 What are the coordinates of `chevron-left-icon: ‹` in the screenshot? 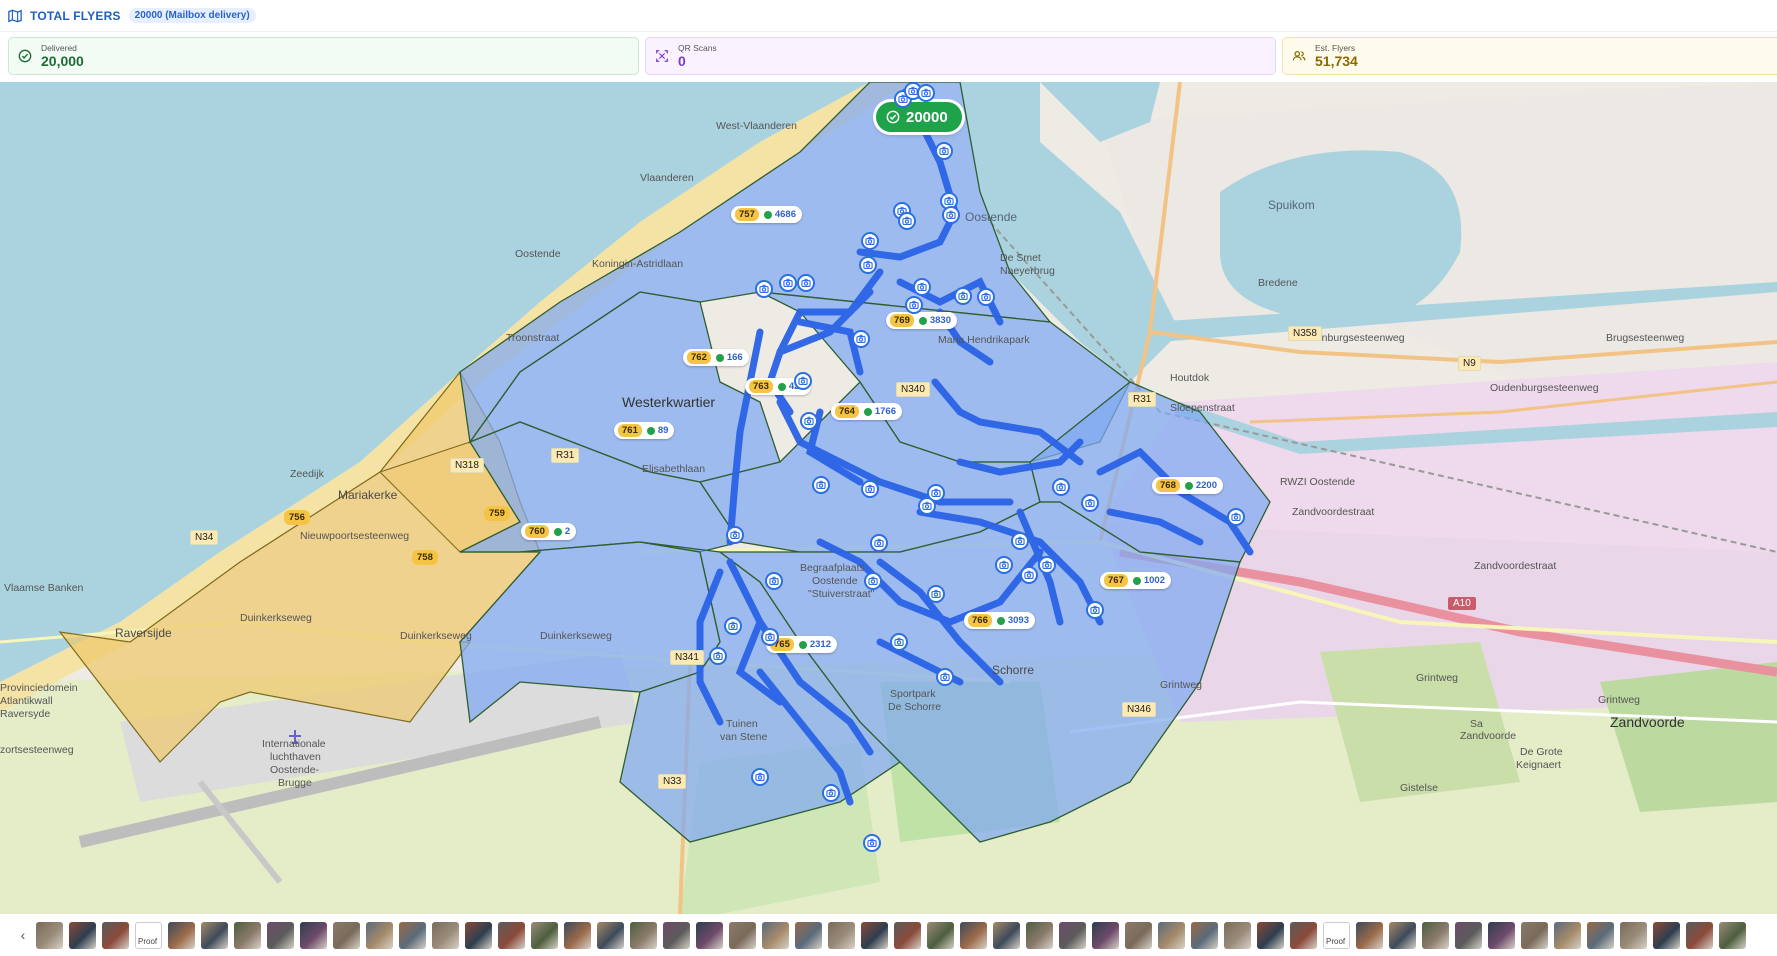 It's located at (23, 935).